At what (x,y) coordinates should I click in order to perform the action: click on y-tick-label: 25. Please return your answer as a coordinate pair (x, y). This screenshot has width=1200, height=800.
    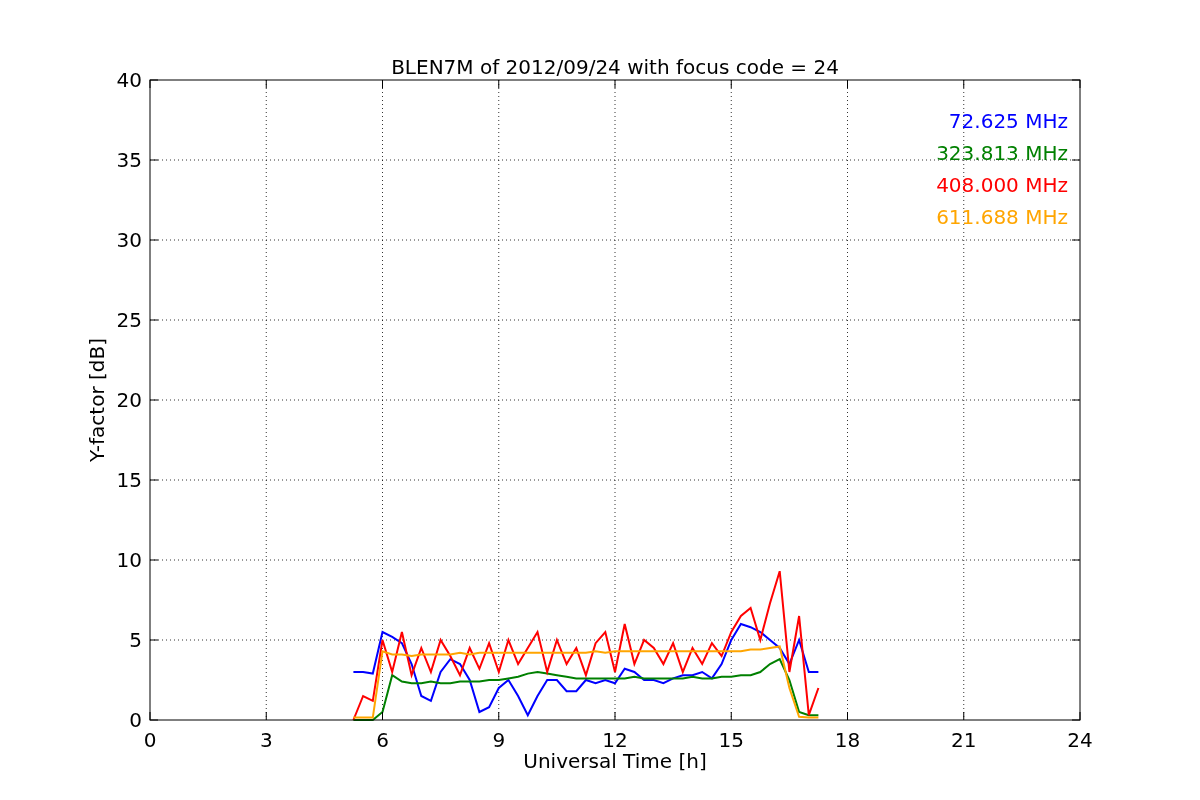
    Looking at the image, I should click on (129, 320).